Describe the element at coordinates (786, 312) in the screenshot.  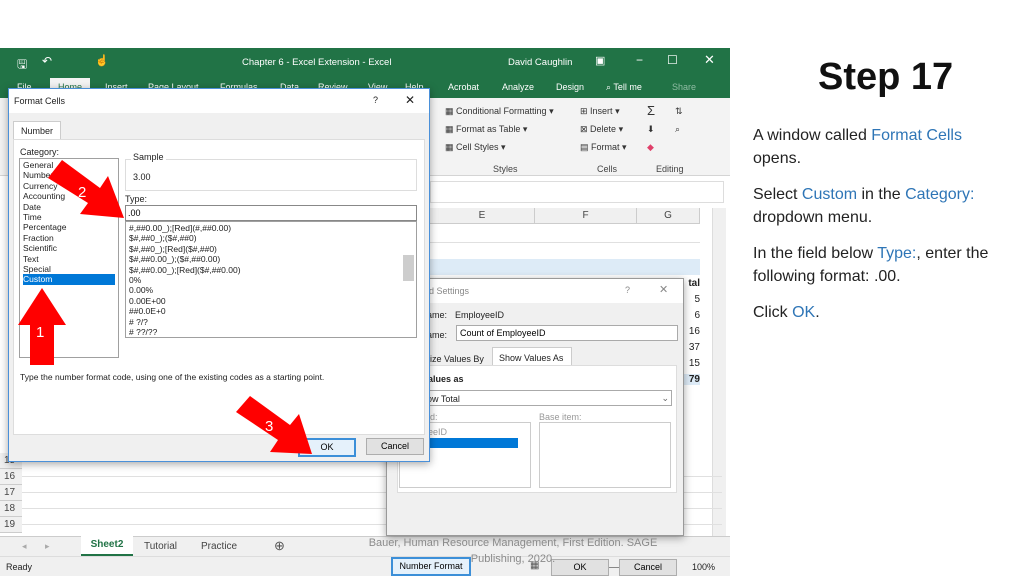
I see `instruction-4: Click OK.` at that location.